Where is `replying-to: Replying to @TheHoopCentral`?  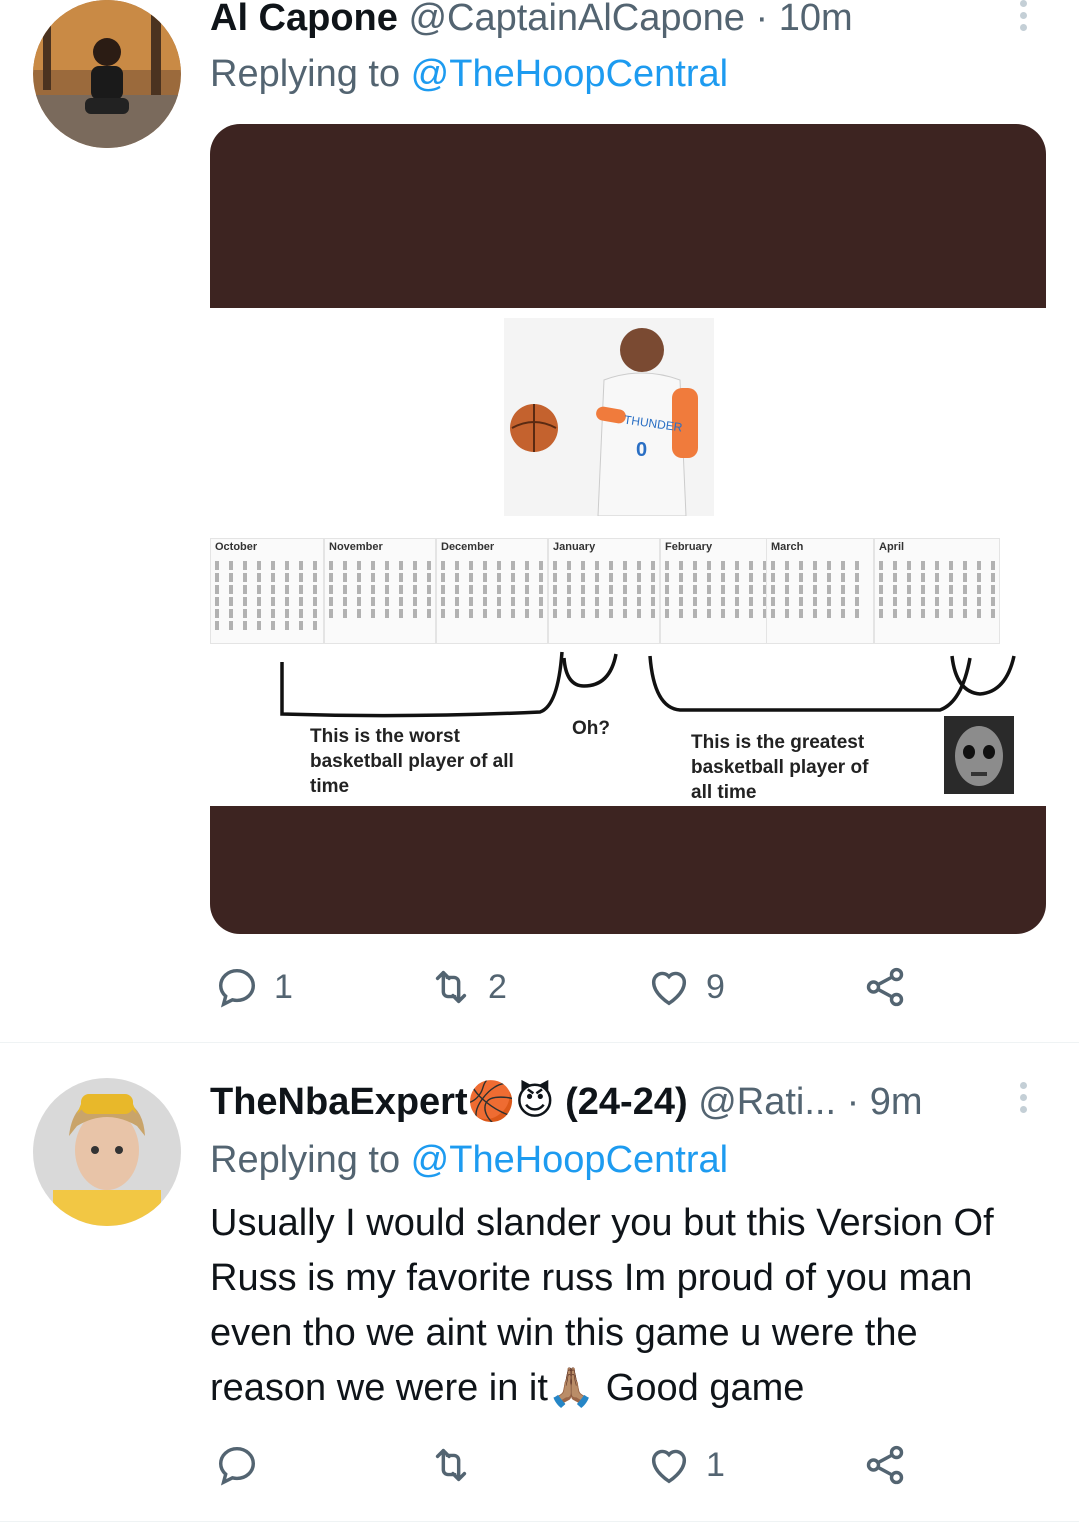 replying-to: Replying to @TheHoopCentral is located at coordinates (469, 1160).